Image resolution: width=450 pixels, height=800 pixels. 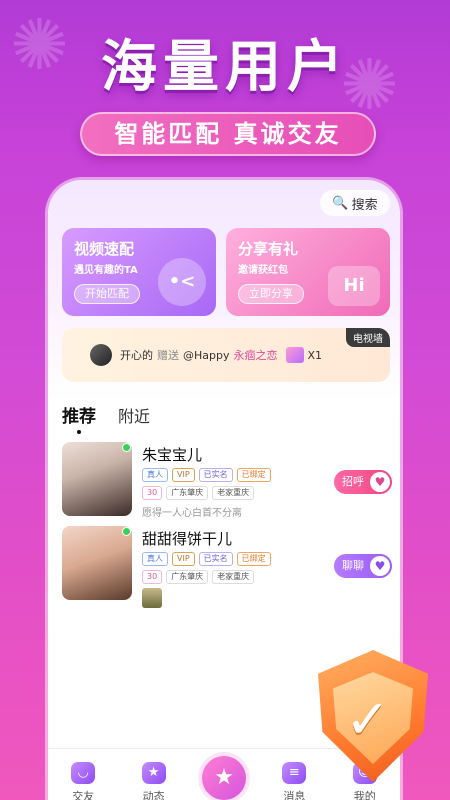 What do you see at coordinates (192, 513) in the screenshot?
I see `user-bio: 愿得一人心白首不分离` at bounding box center [192, 513].